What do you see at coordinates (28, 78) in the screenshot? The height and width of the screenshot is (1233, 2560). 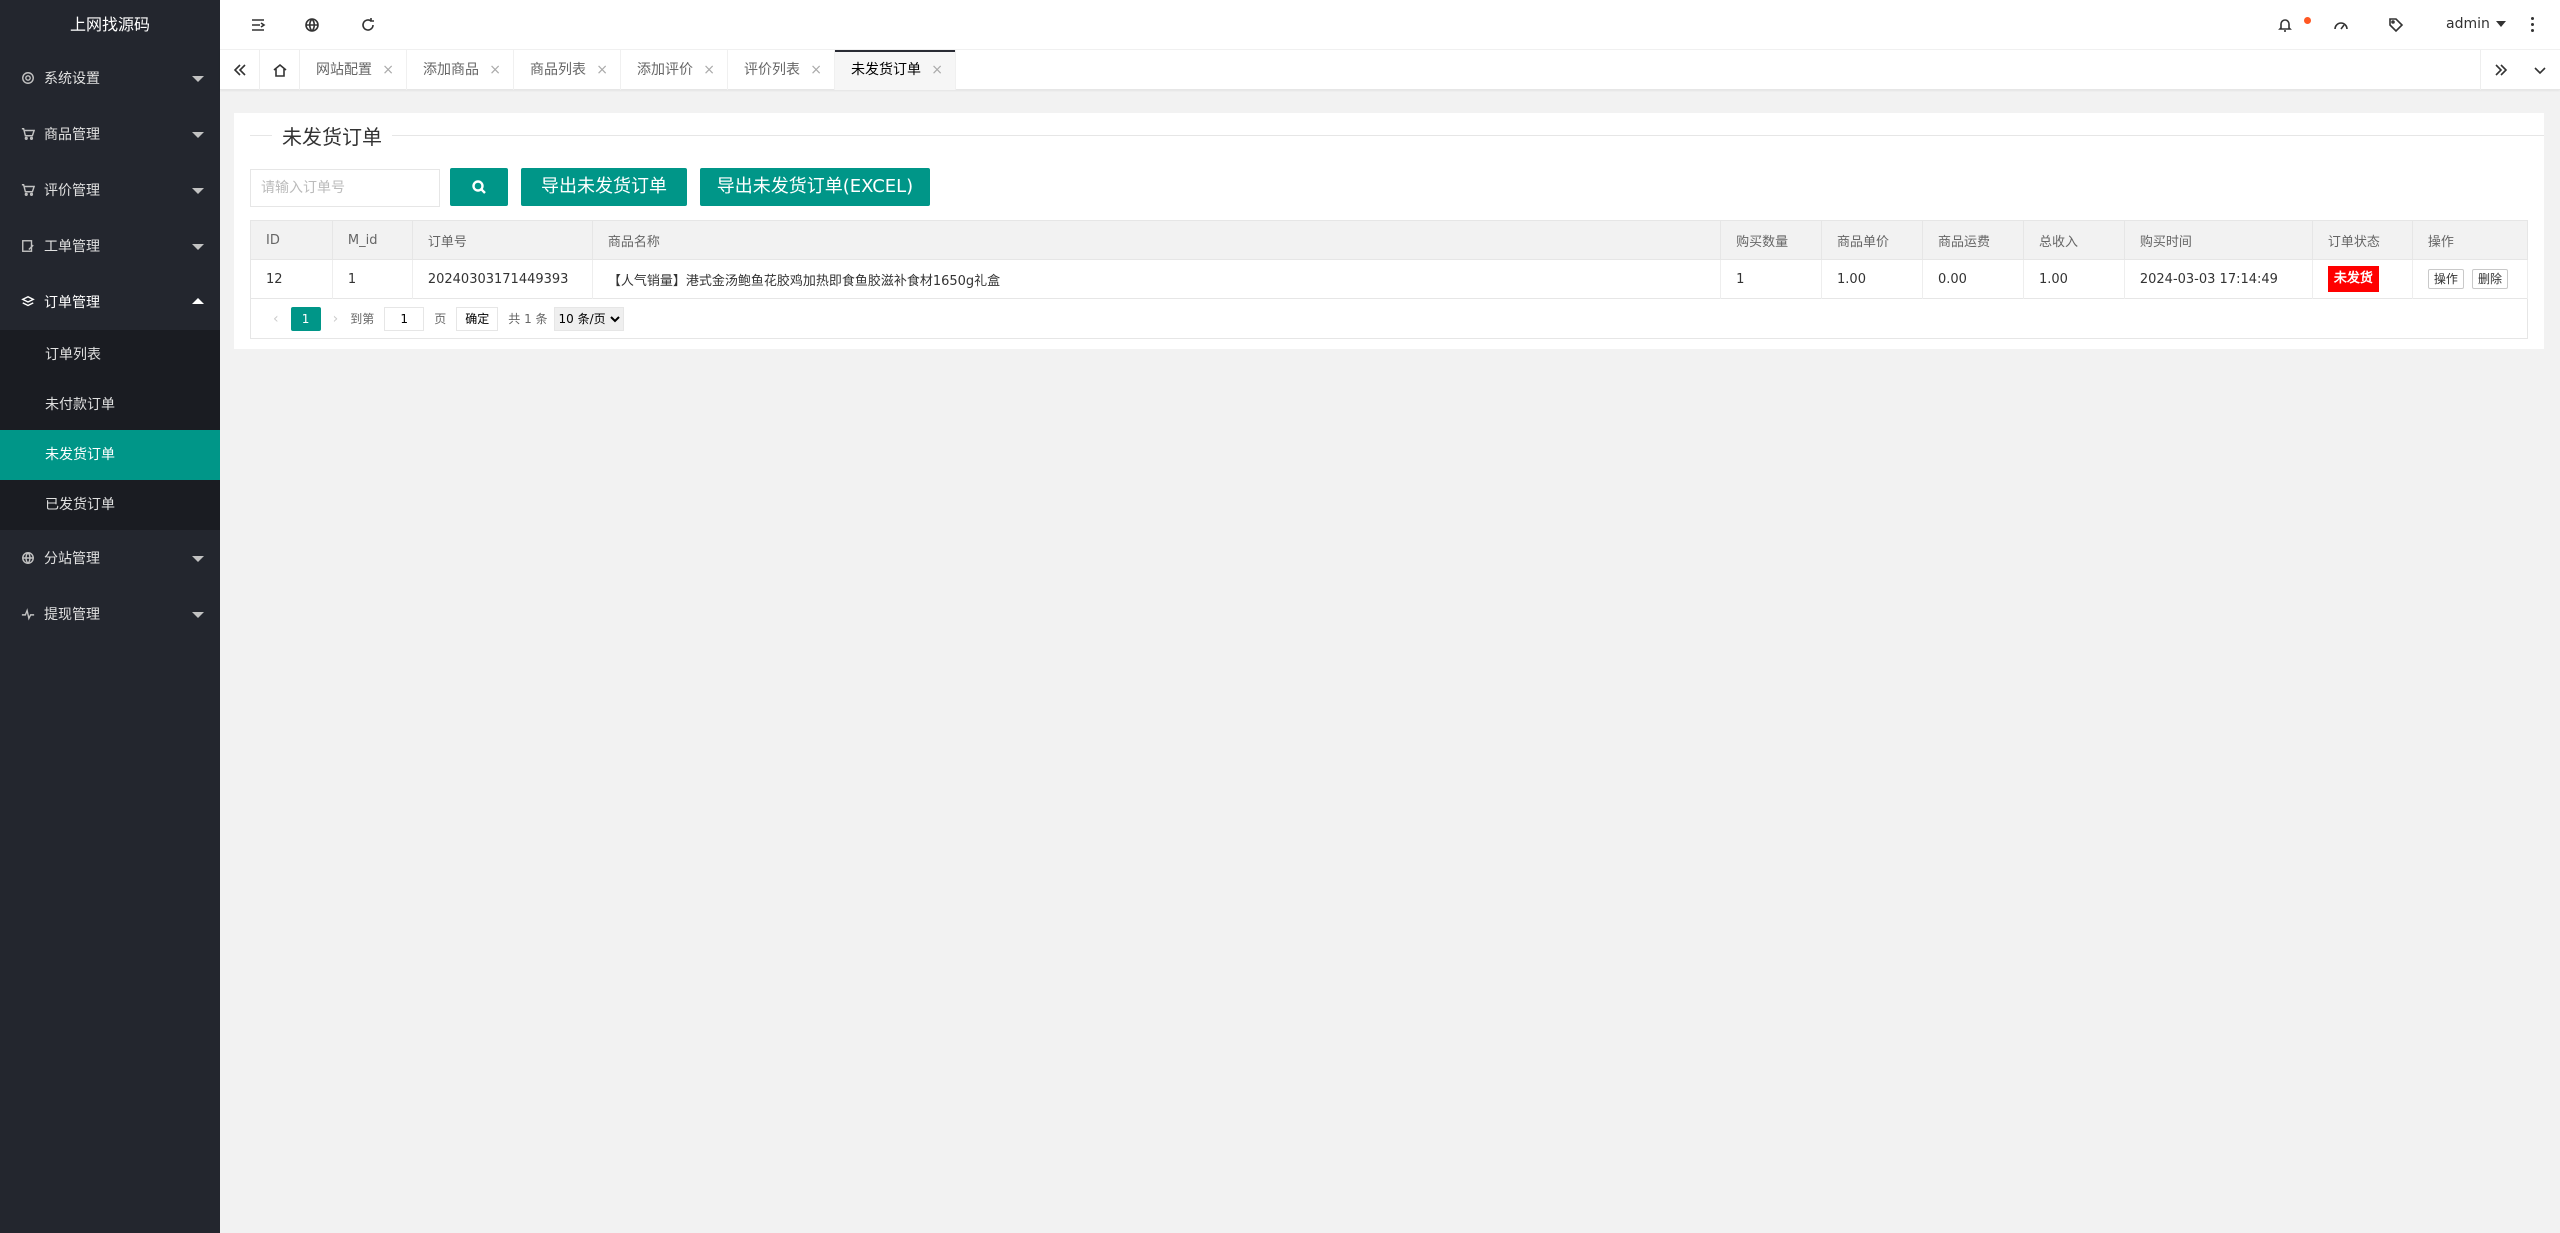 I see `gear-icon` at bounding box center [28, 78].